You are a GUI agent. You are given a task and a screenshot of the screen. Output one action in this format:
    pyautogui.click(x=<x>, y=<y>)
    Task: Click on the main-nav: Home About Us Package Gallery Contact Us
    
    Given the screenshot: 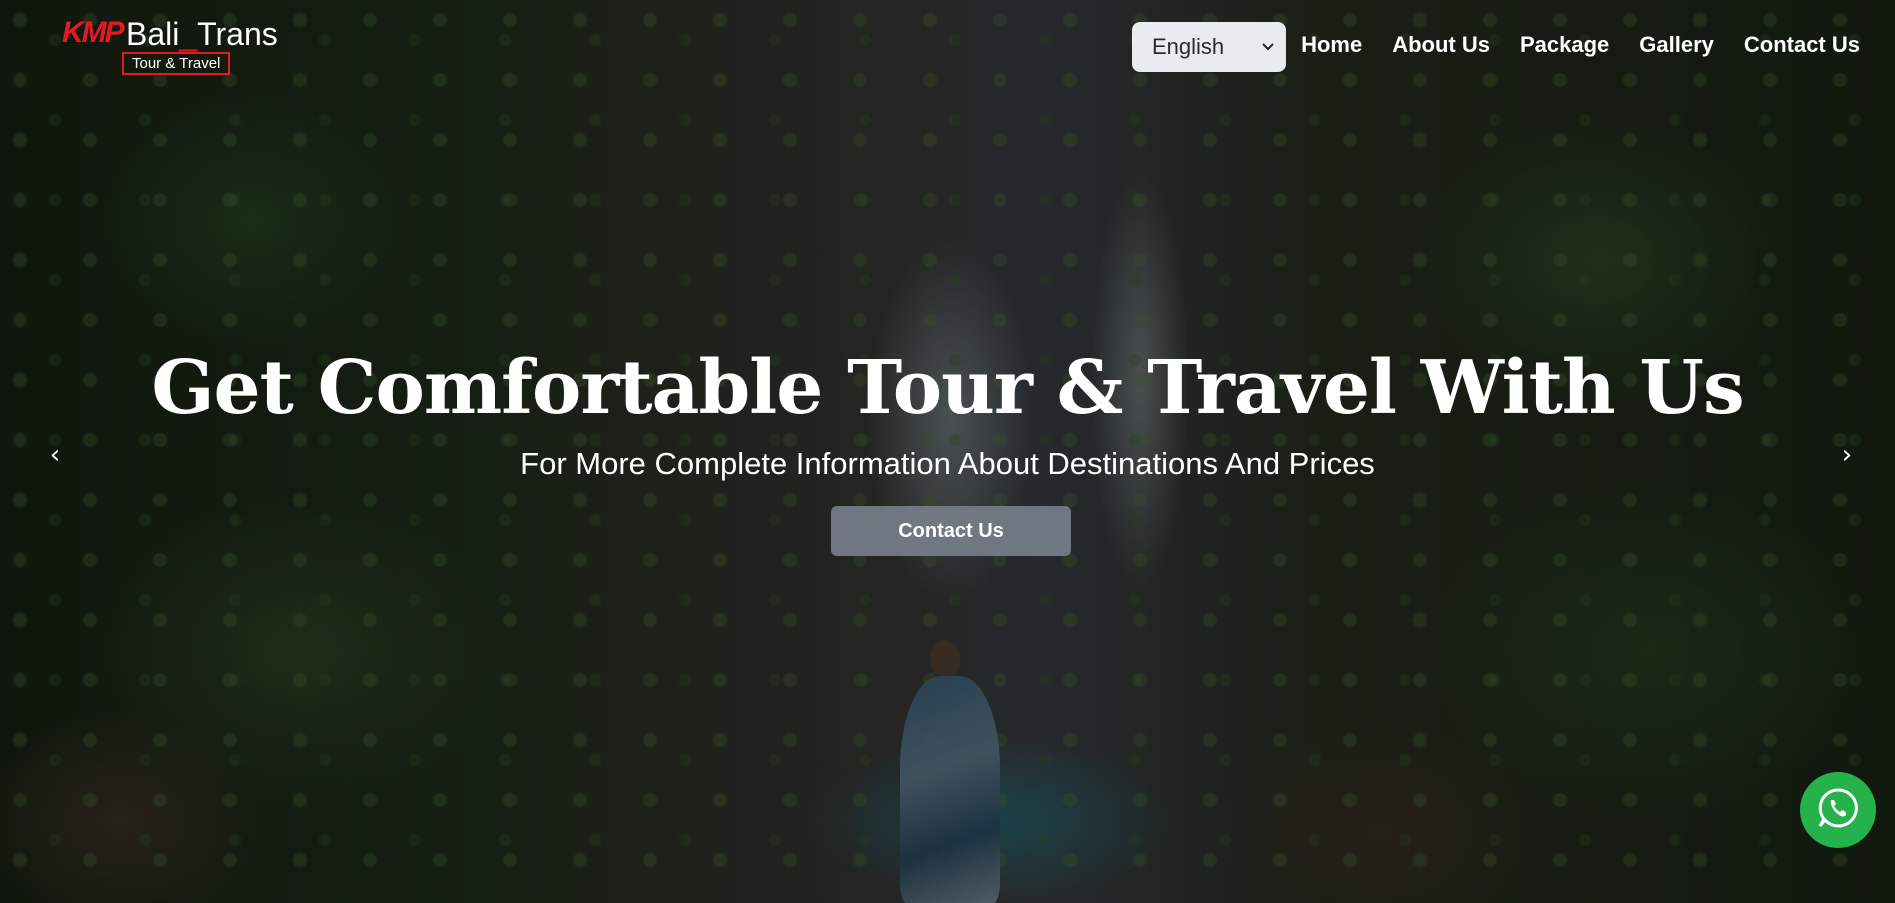 What is the action you would take?
    pyautogui.click(x=1580, y=45)
    